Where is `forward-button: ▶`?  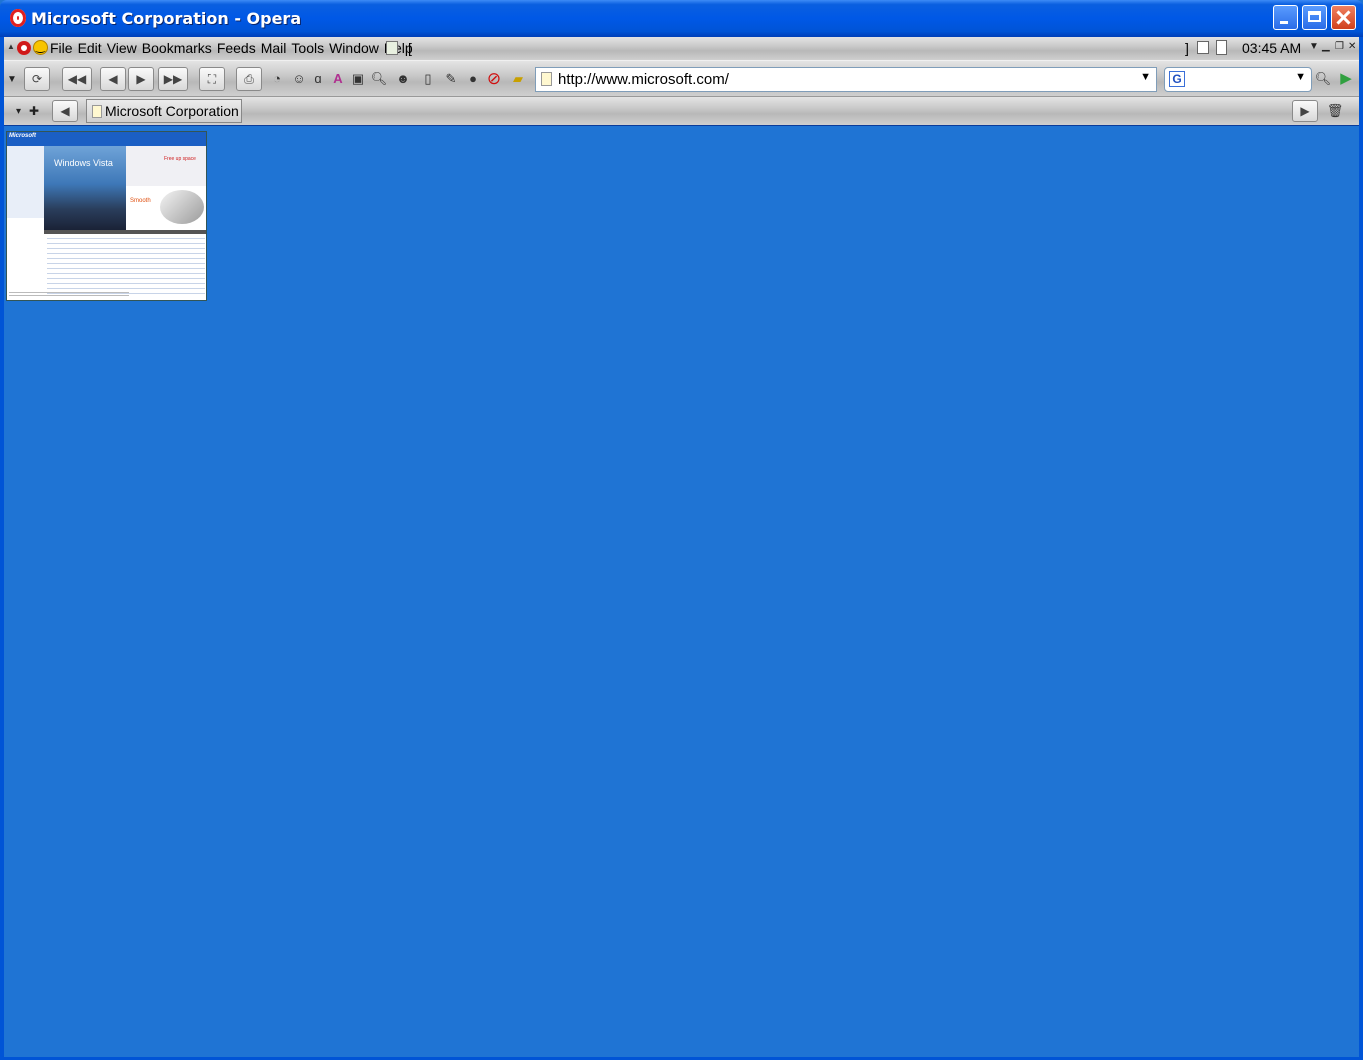
forward-button: ▶ is located at coordinates (141, 79).